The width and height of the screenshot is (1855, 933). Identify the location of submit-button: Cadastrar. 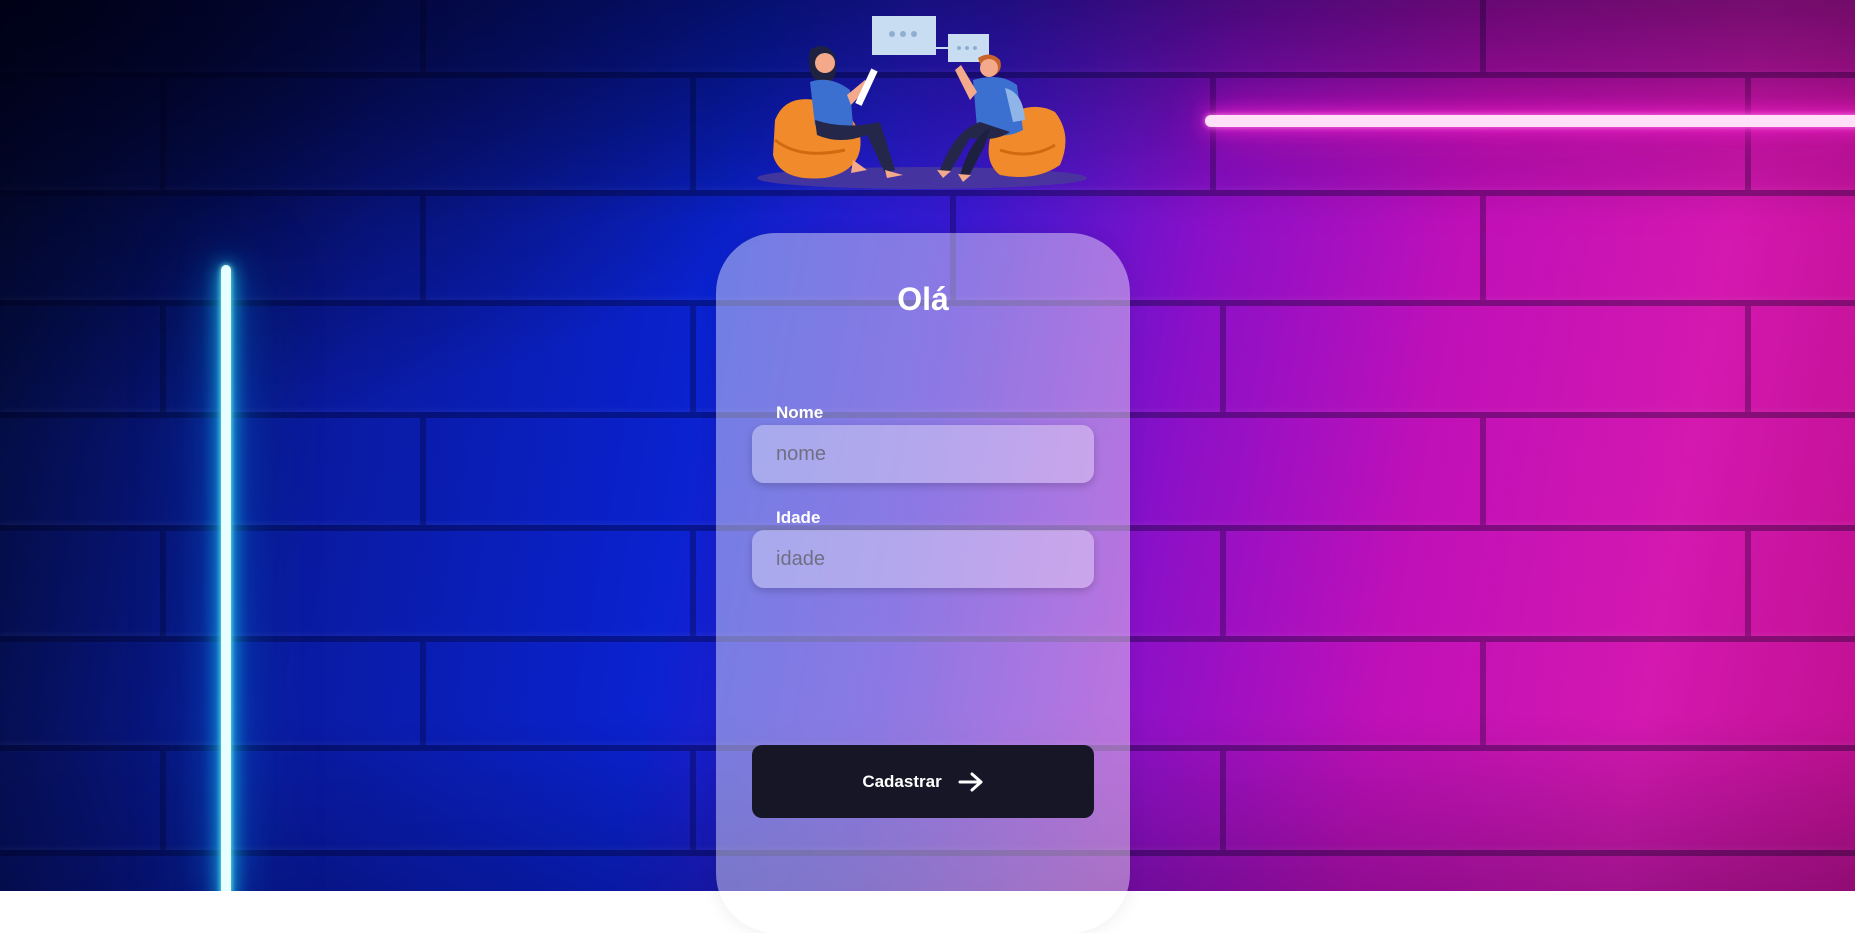
(923, 781).